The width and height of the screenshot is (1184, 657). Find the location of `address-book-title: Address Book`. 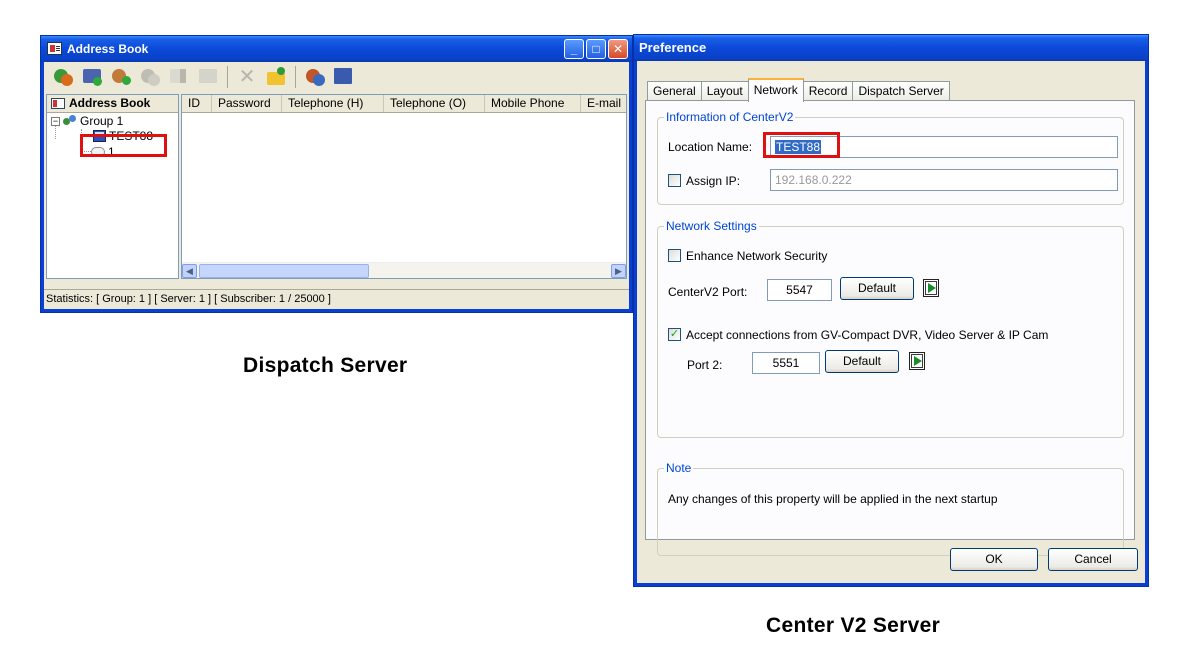

address-book-title: Address Book is located at coordinates (108, 49).